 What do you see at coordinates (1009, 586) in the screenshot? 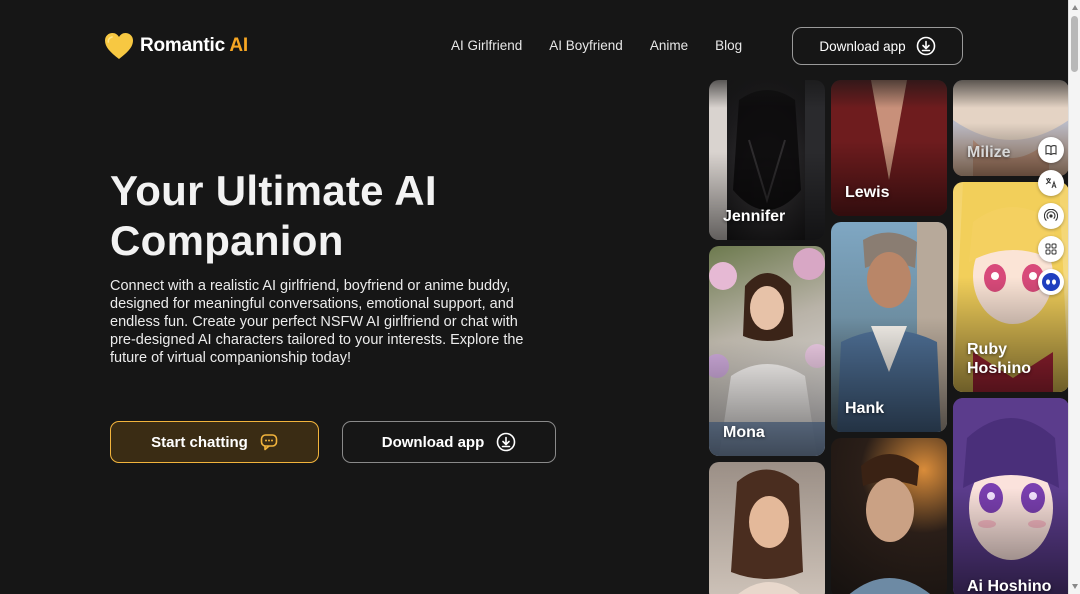
I see `character-name: Ai Hoshino` at bounding box center [1009, 586].